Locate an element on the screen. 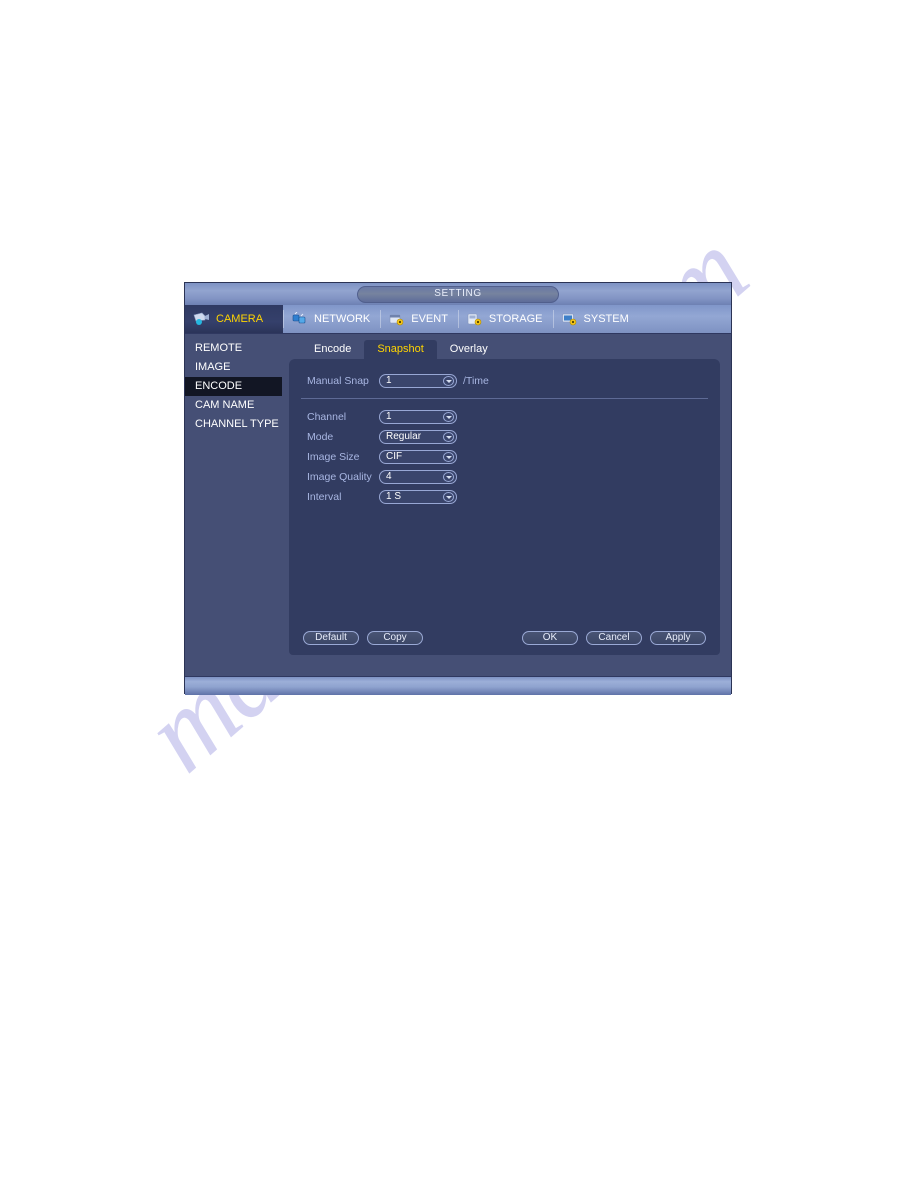 The image size is (918, 1188). nav-item-event: EVENT is located at coordinates (419, 319).